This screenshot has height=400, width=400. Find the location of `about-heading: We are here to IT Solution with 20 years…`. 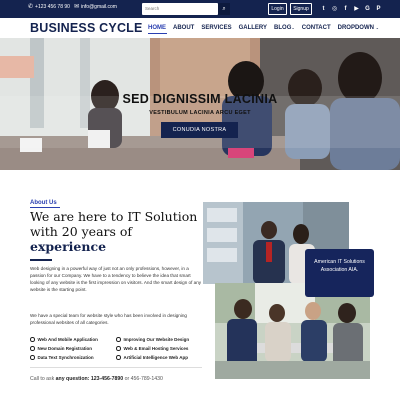

about-heading: We are here to IT Solution with 20 years… is located at coordinates (117, 231).